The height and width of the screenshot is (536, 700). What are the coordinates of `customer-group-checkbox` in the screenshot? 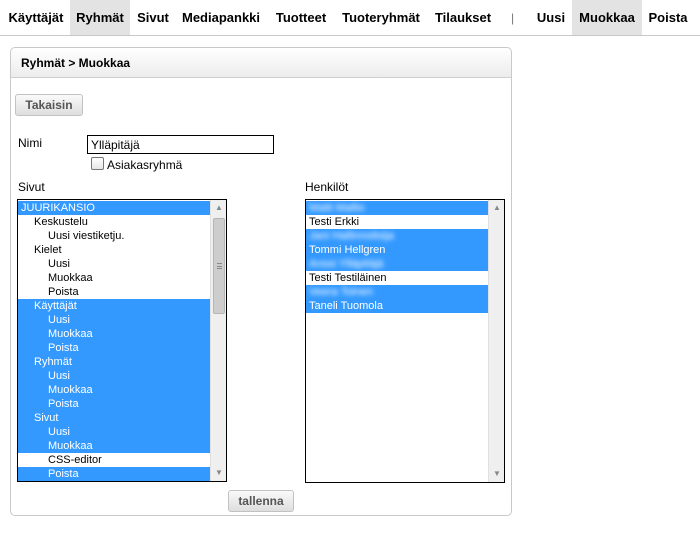 It's located at (97, 163).